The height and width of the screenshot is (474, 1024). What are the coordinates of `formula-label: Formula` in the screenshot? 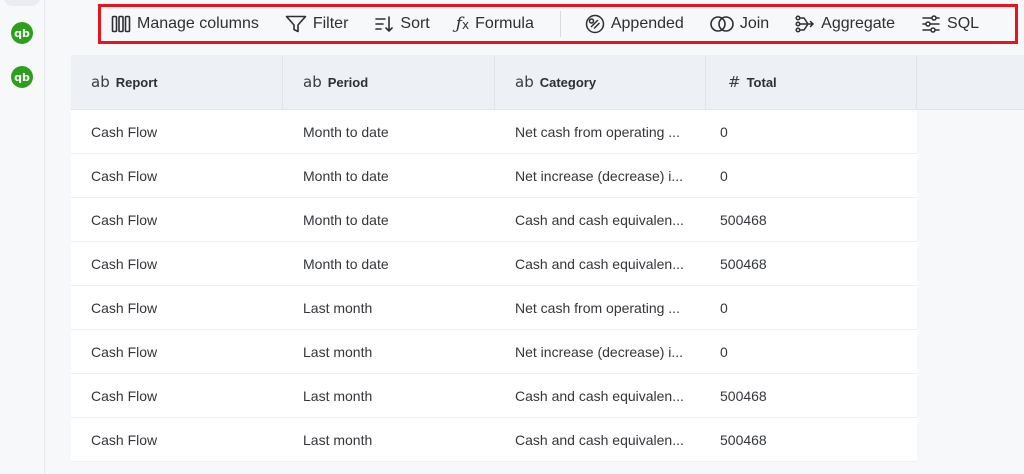 It's located at (504, 23).